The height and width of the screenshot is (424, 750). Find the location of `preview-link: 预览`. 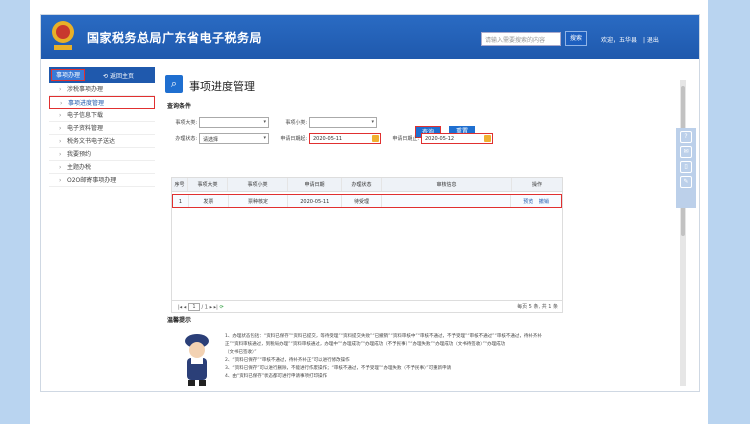

preview-link: 预览 is located at coordinates (528, 202).